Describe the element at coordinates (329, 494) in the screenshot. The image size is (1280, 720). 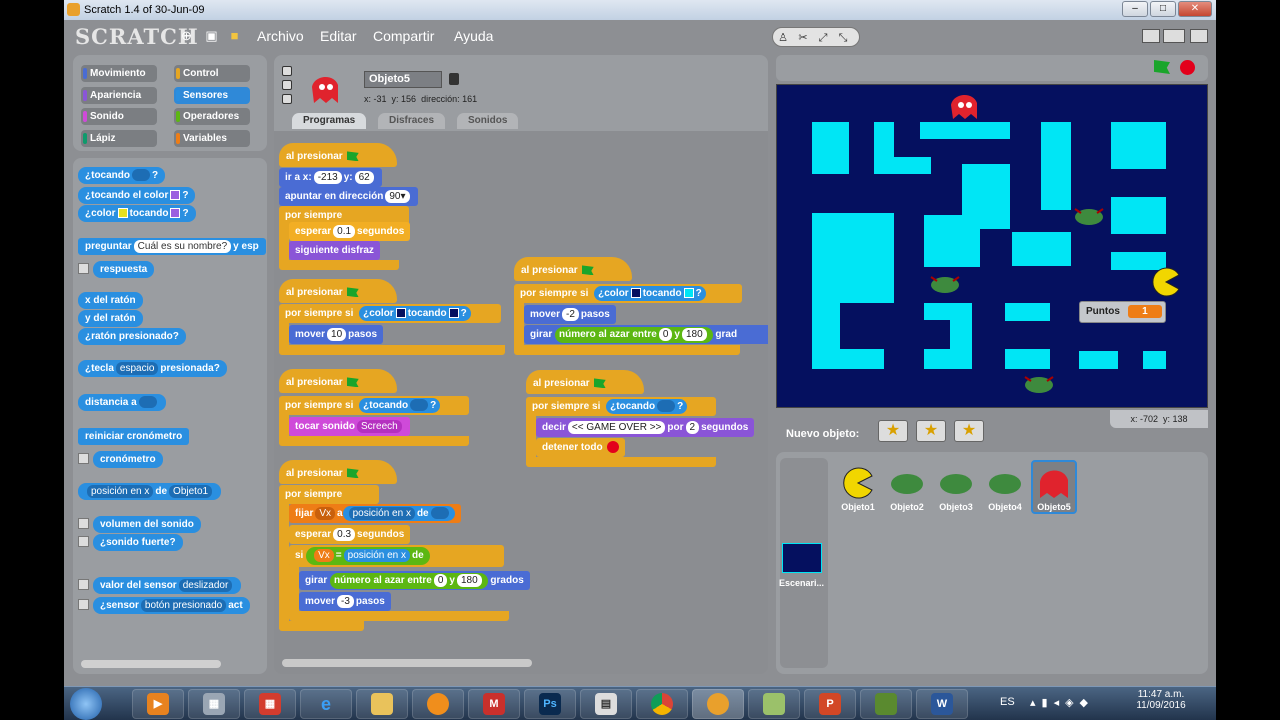
I see `block-por-siempre-2: por siempre` at that location.